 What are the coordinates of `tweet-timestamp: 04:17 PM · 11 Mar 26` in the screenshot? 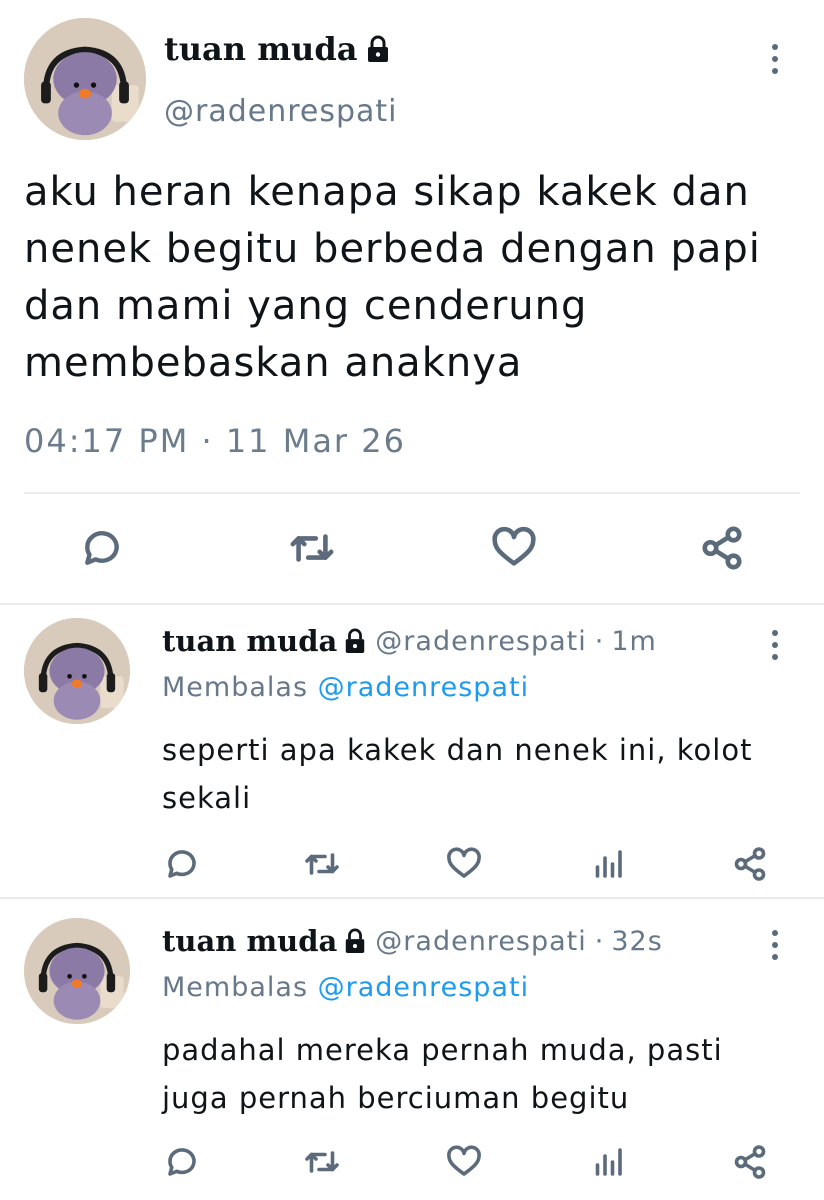 It's located at (215, 441).